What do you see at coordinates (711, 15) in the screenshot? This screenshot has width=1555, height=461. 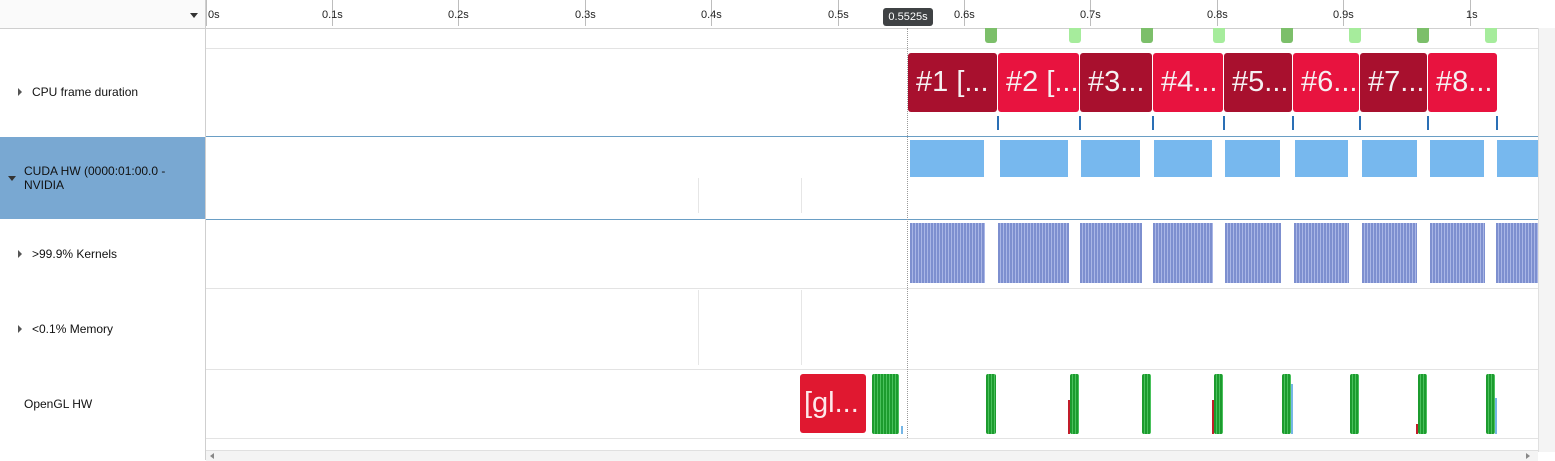 I see `ruler-tick-label: 0.4s` at bounding box center [711, 15].